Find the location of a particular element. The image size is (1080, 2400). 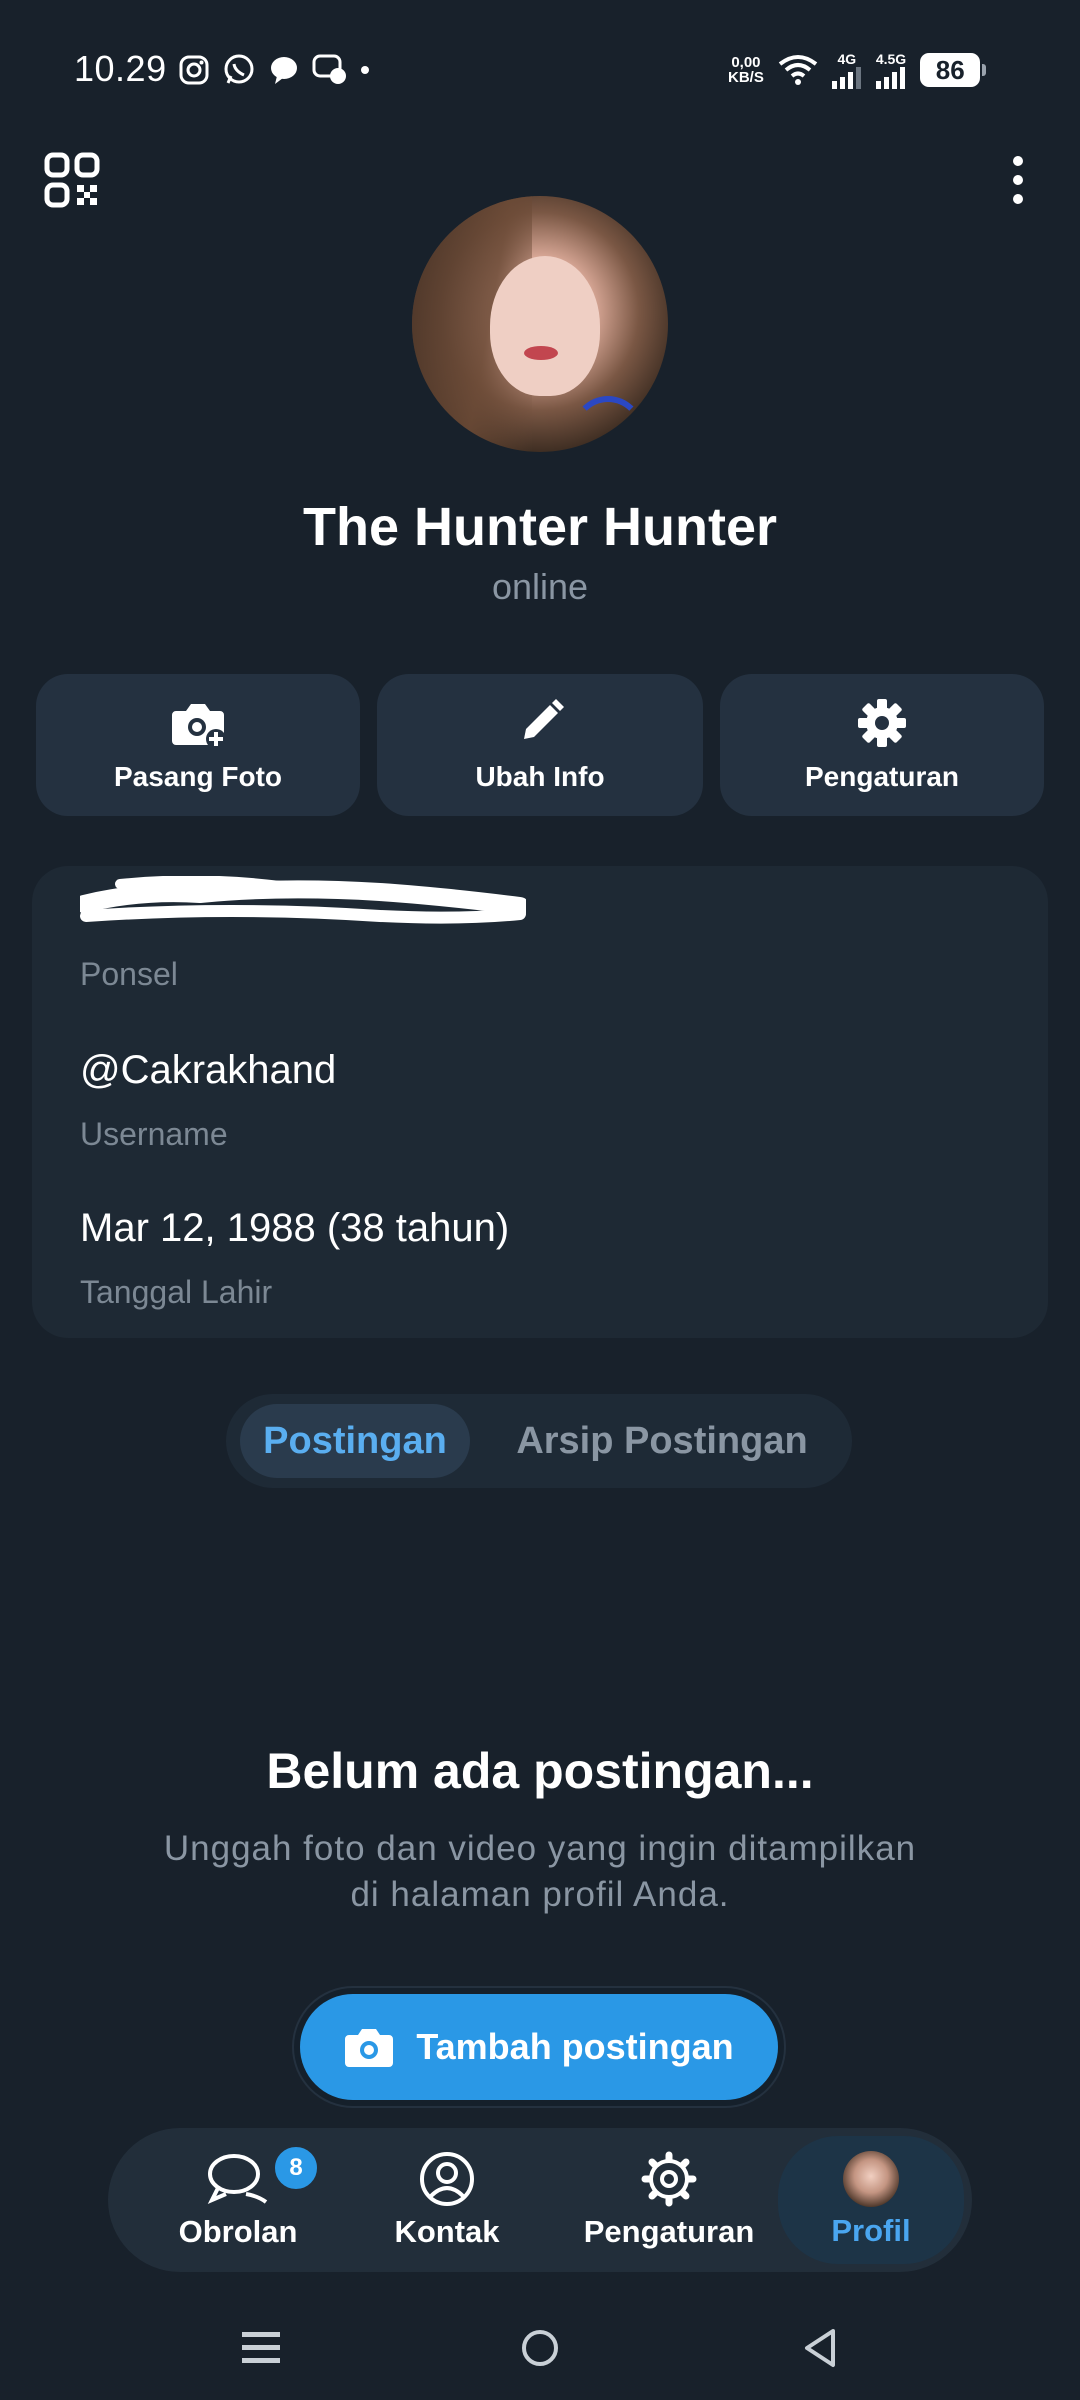

tab-posts: Postingan is located at coordinates (355, 1441).